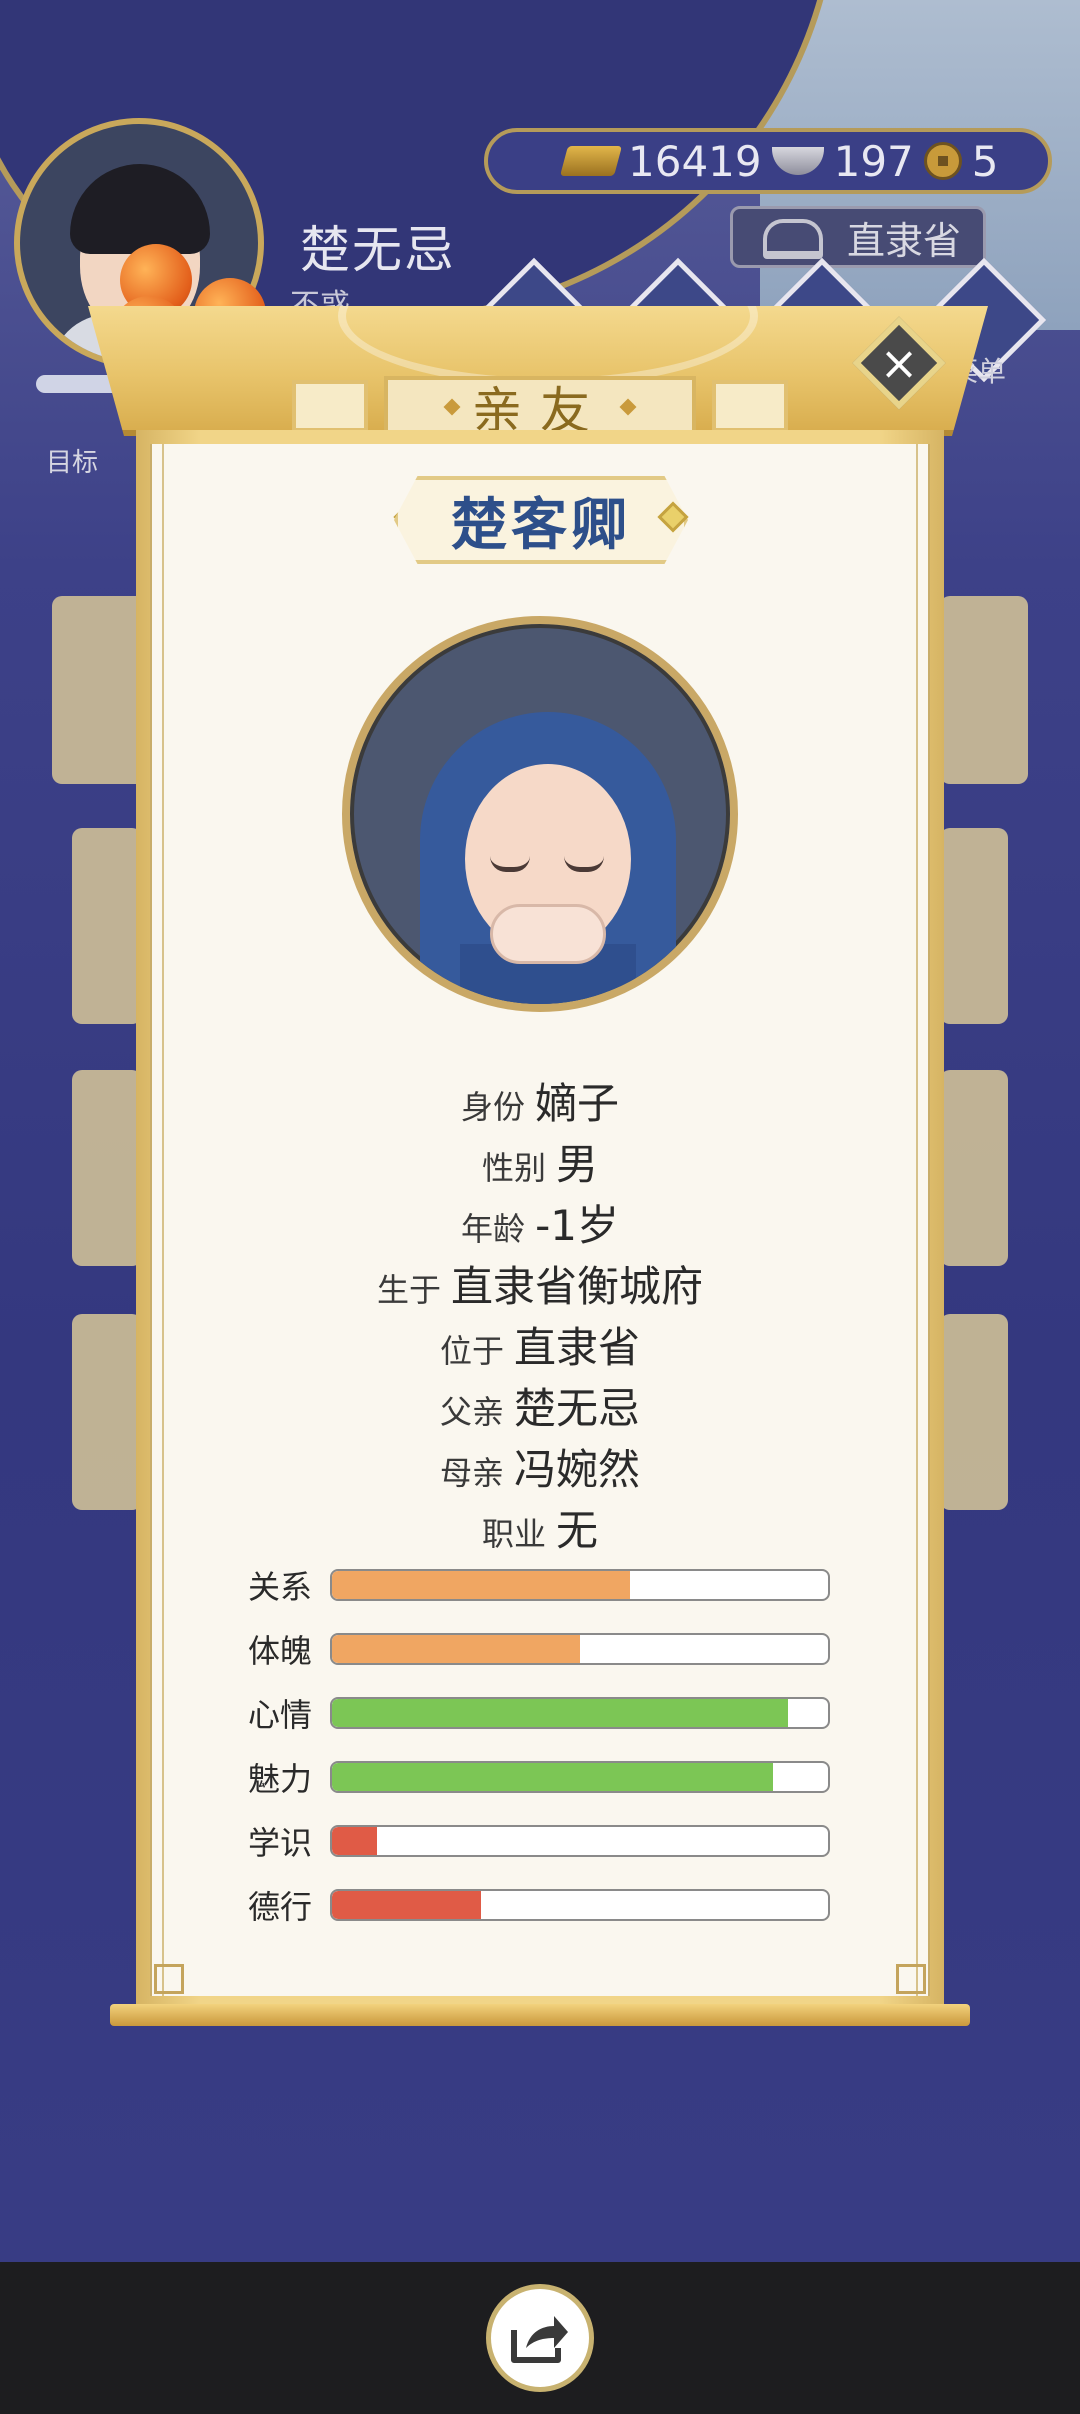  I want to click on info-key: 母亲, so click(471, 1473).